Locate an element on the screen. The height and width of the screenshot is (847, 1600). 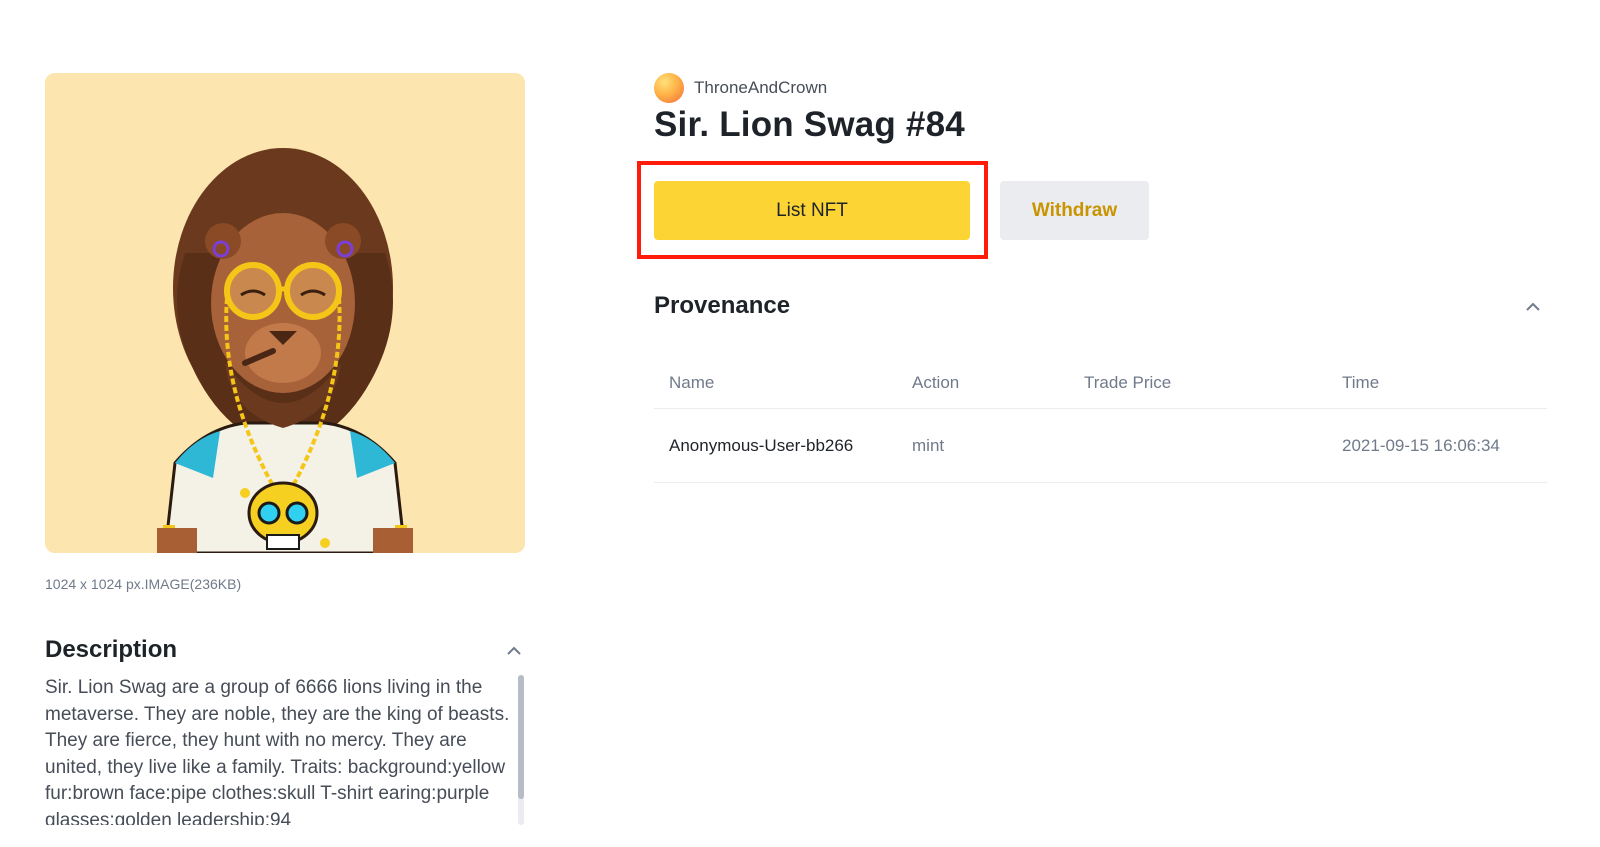
column-header-time: Time is located at coordinates (1361, 382).